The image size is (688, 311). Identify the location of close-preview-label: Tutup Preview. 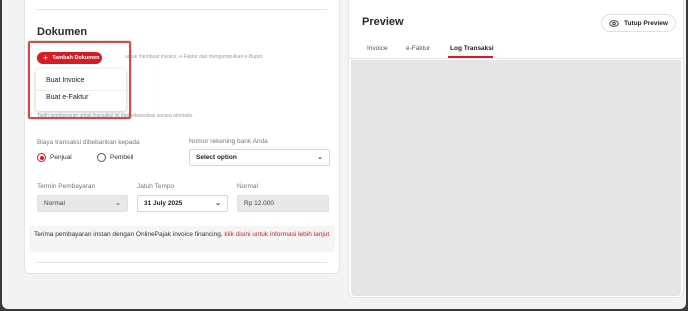
(646, 23).